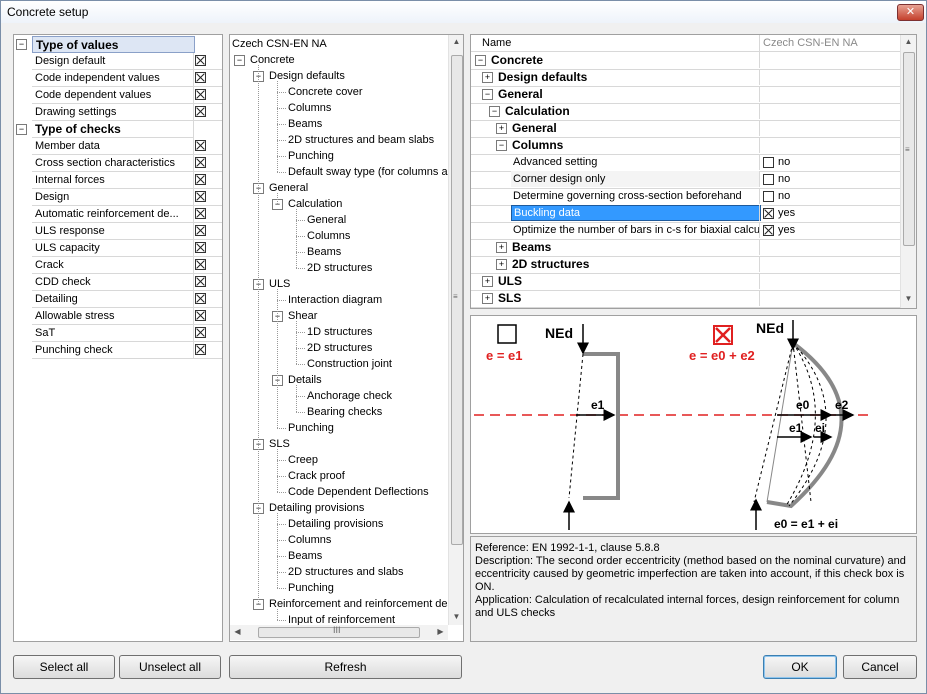  I want to click on close-button: ✕, so click(910, 12).